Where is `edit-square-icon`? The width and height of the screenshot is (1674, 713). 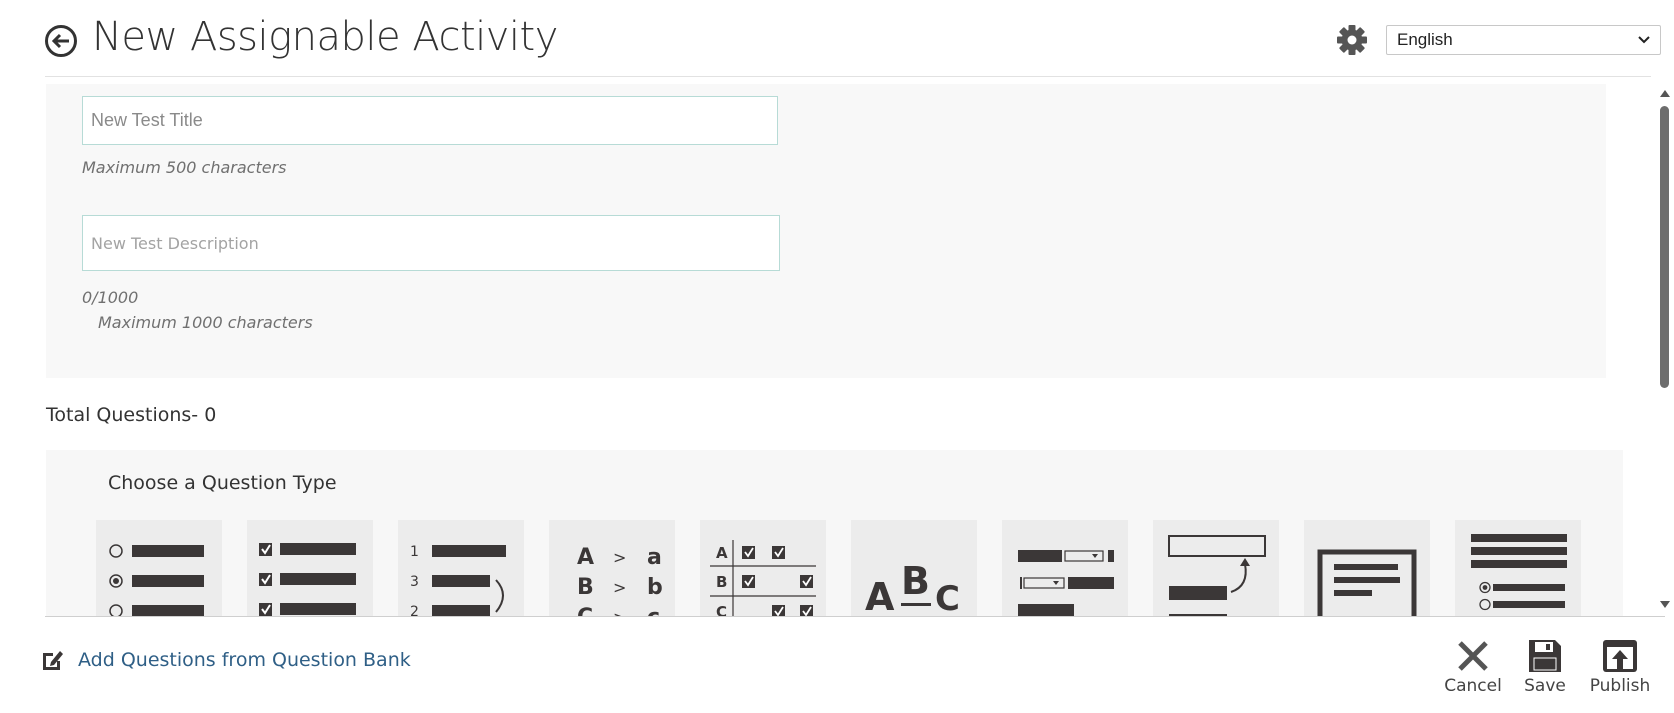 edit-square-icon is located at coordinates (53, 660).